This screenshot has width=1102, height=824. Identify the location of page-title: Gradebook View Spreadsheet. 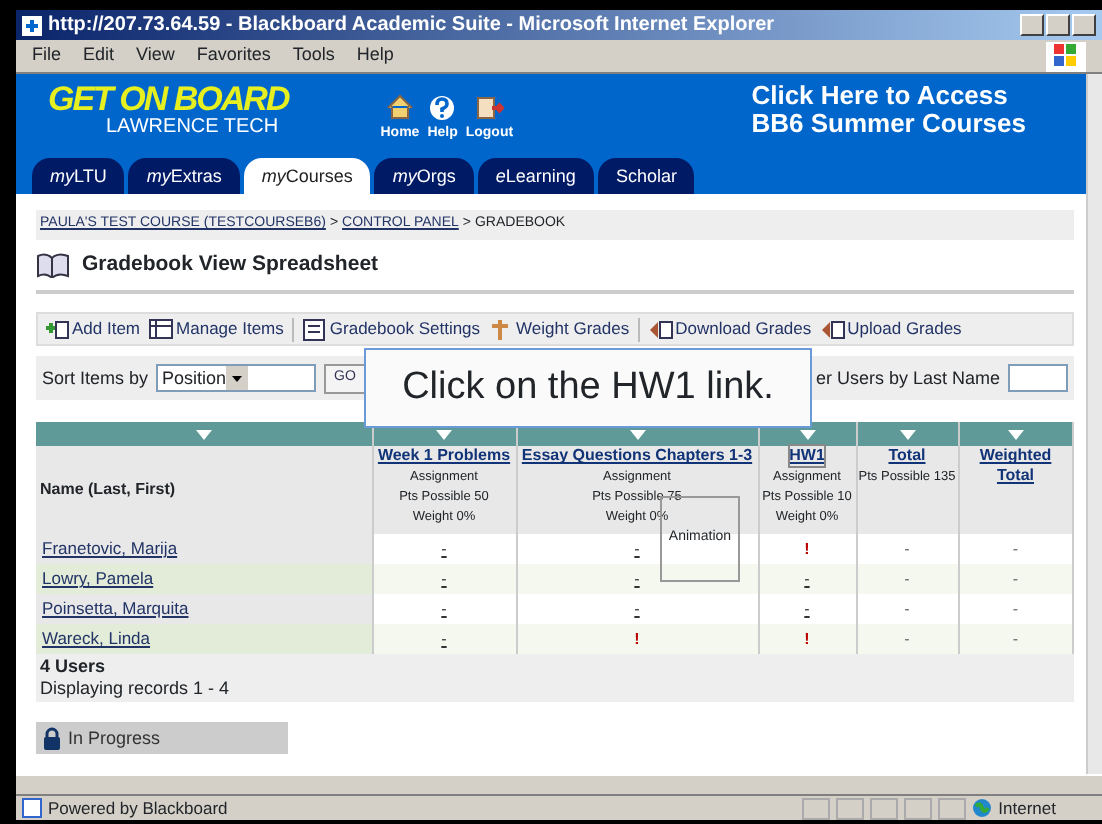
(230, 264).